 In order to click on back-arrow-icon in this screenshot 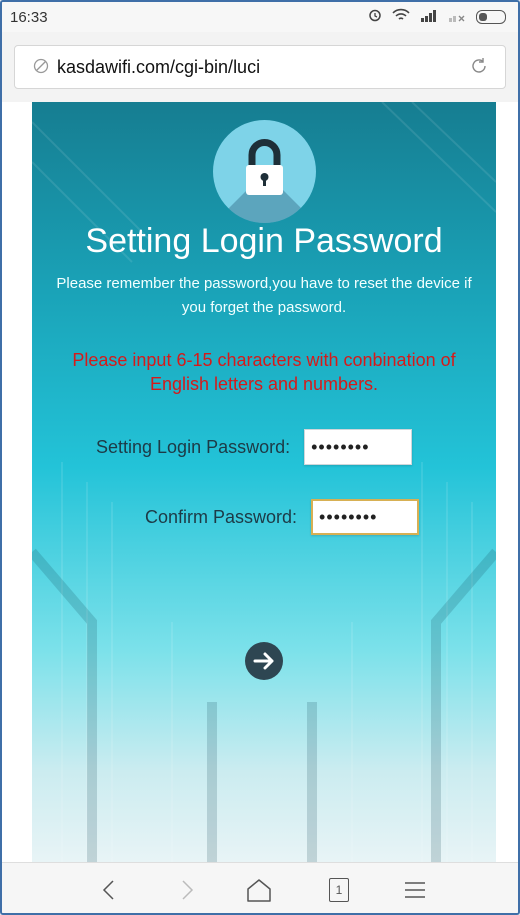, I will do `click(108, 890)`.